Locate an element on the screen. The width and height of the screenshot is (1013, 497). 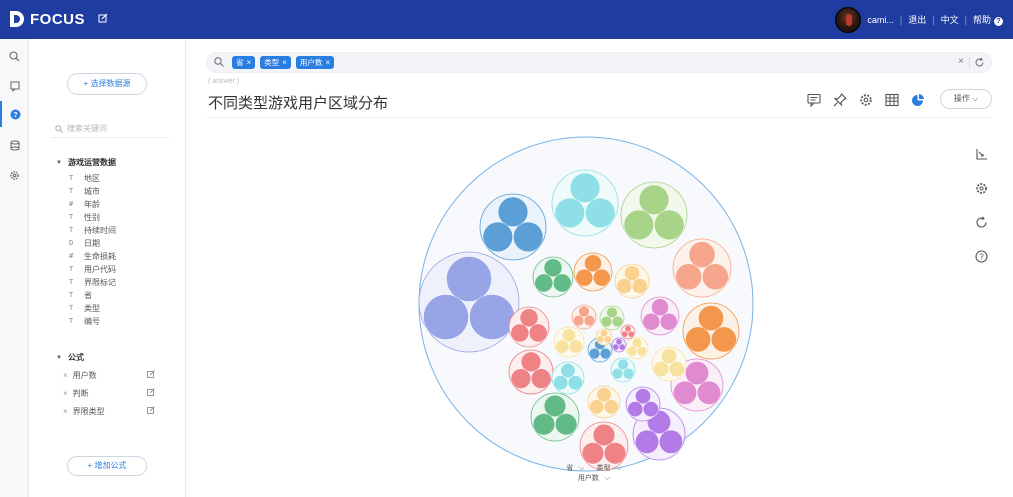
field-item: # 生命损耗 is located at coordinates (92, 256).